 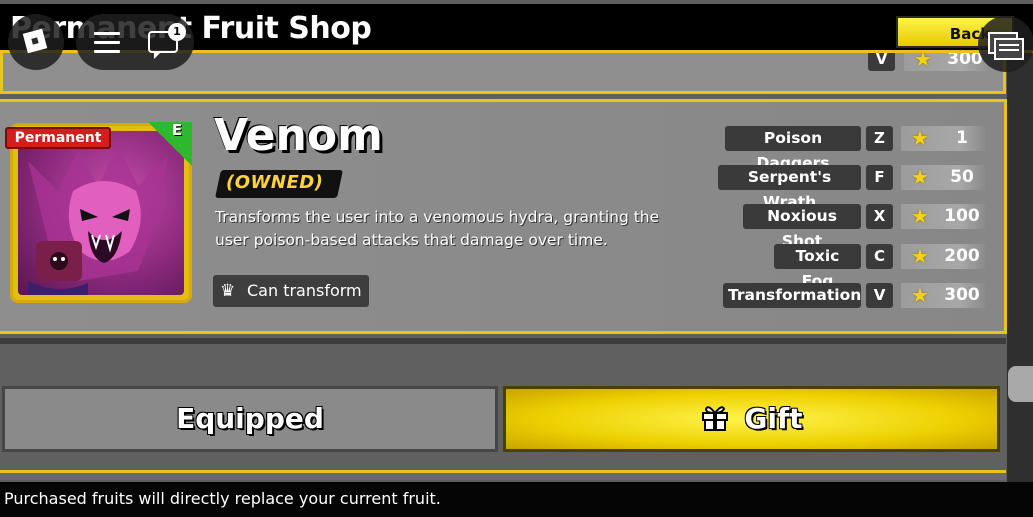 What do you see at coordinates (58, 138) in the screenshot?
I see `permanent-badge: Permanent` at bounding box center [58, 138].